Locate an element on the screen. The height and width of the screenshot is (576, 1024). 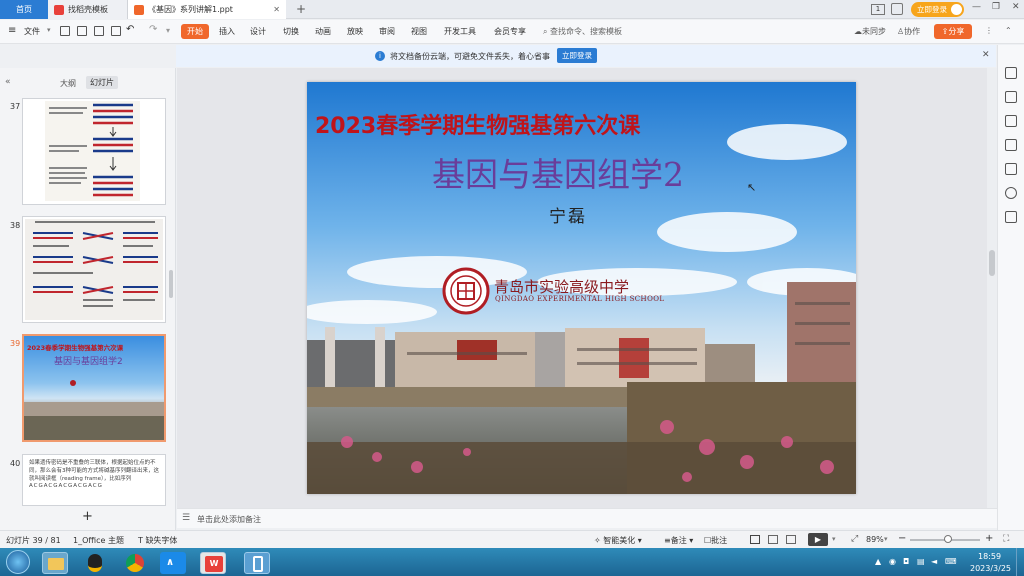
more-icon: ▾ is located at coordinates (168, 30).